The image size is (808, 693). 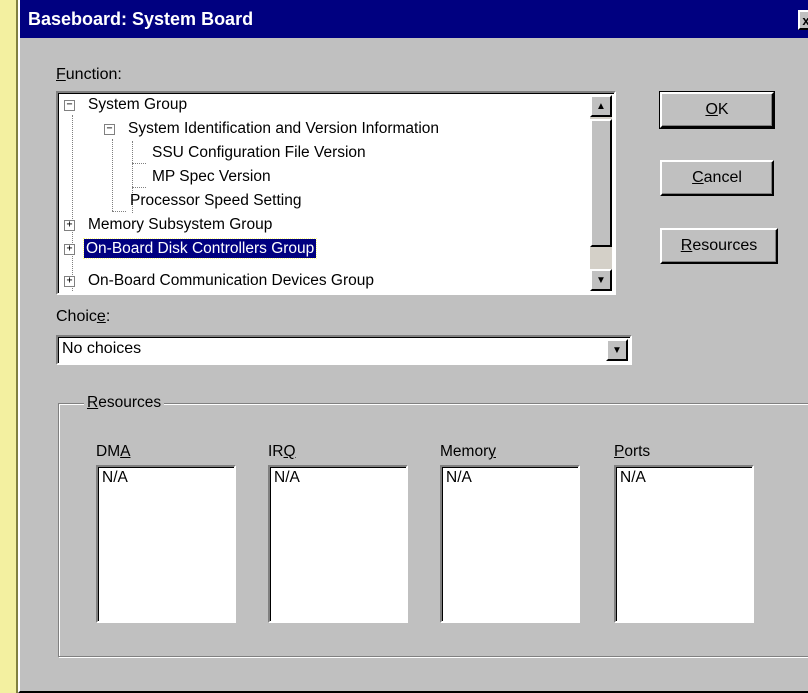 I want to click on resources-button: Resources, so click(x=719, y=246).